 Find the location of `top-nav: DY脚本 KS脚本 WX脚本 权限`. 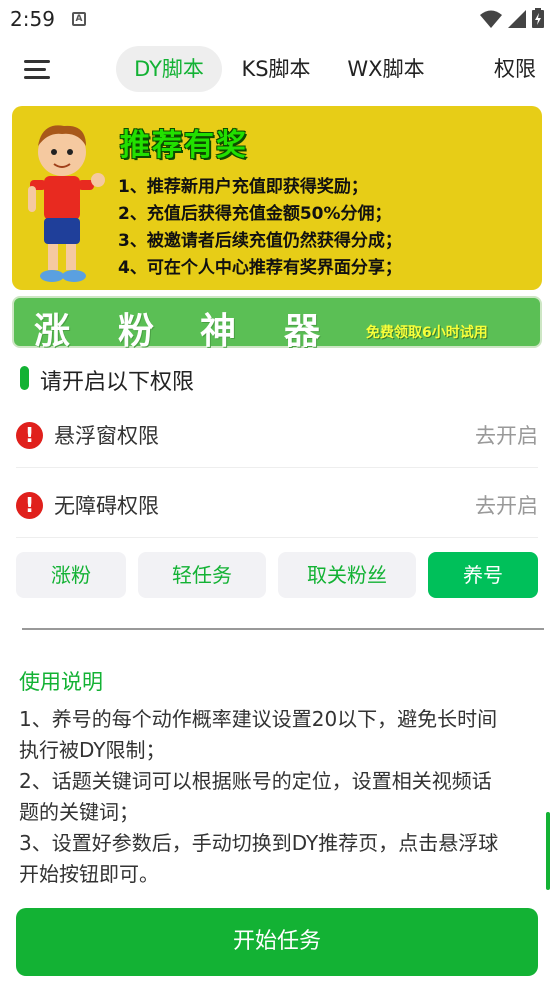

top-nav: DY脚本 KS脚本 WX脚本 权限 is located at coordinates (277, 70).